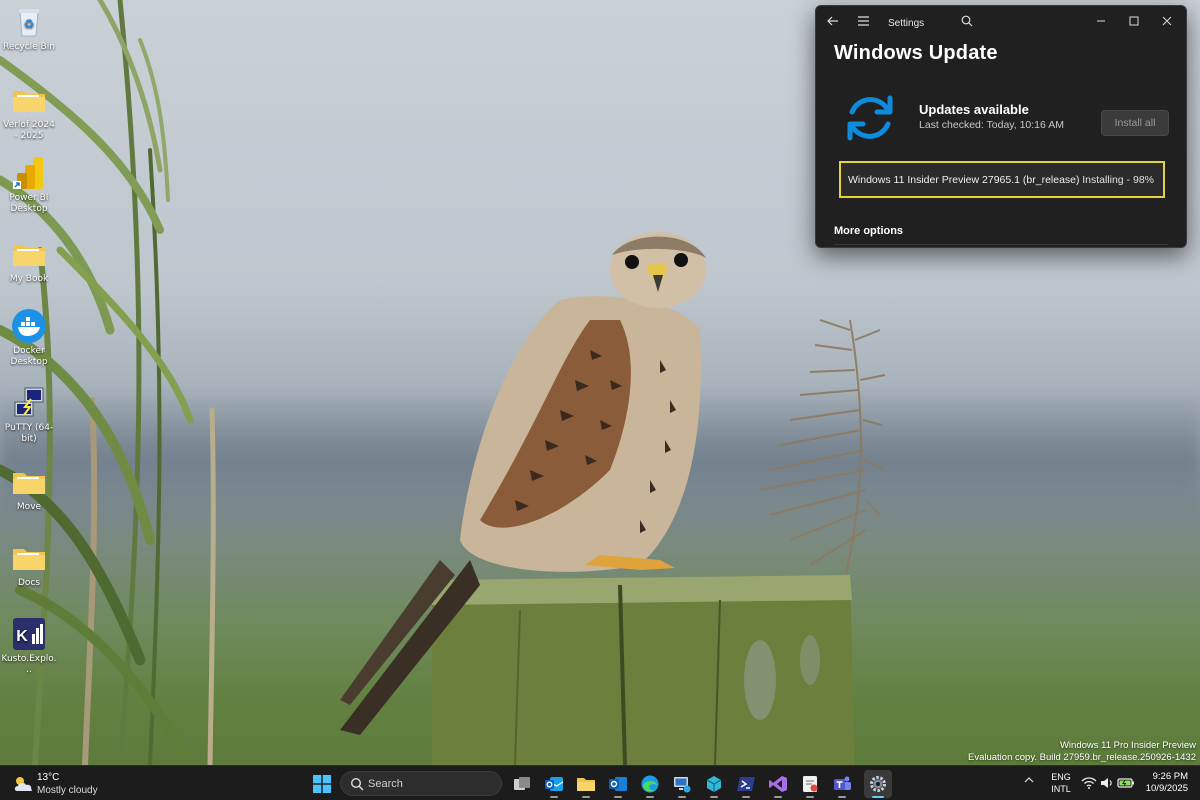 The height and width of the screenshot is (800, 1200). Describe the element at coordinates (863, 23) in the screenshot. I see `hamburger-menu-icon` at that location.